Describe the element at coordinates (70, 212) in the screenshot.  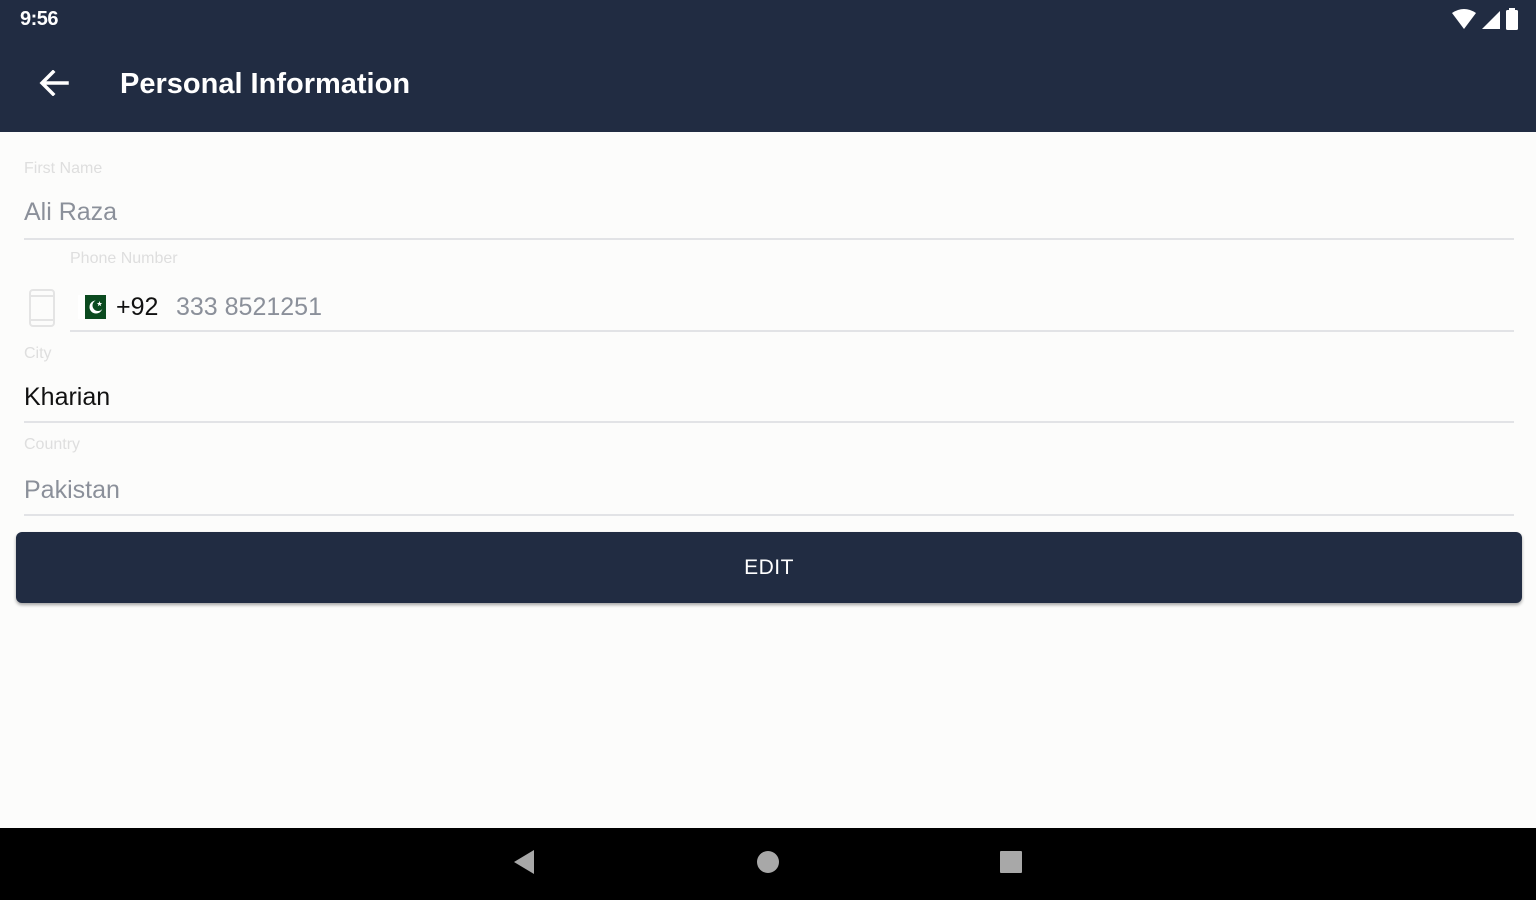
I see `first-name-value: Ali Raza` at that location.